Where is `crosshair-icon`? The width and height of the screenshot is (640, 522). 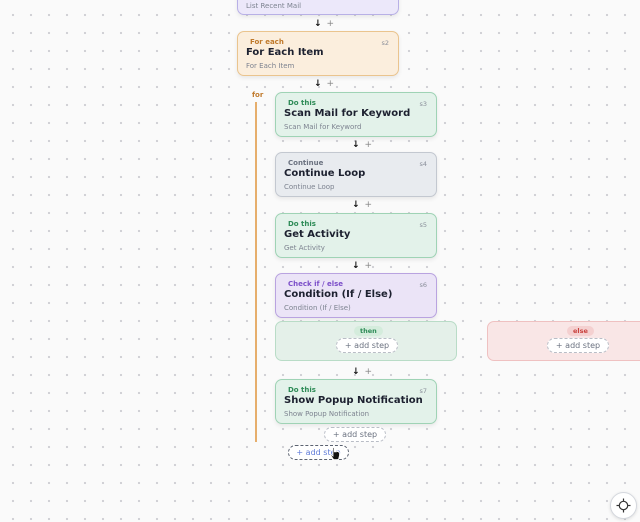 crosshair-icon is located at coordinates (623, 505).